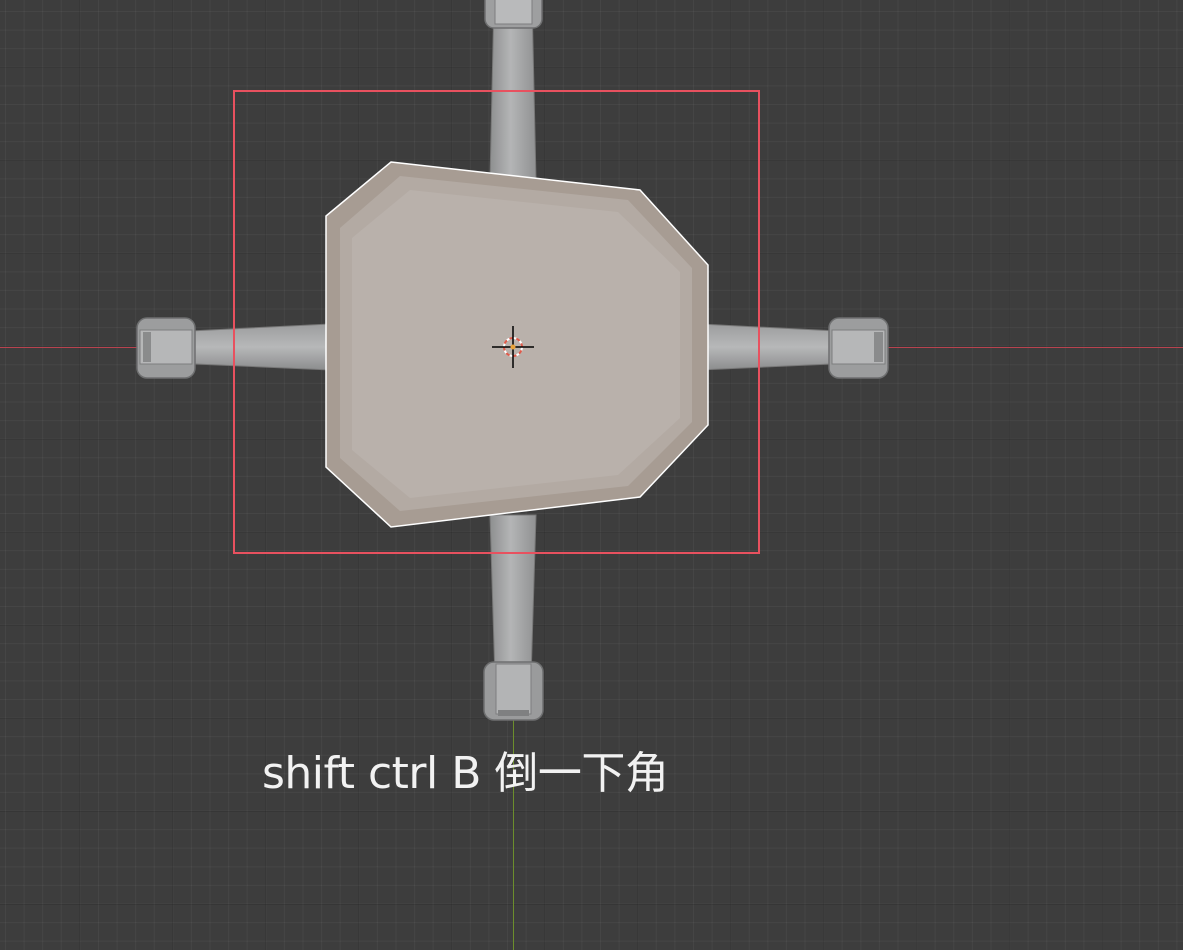  Describe the element at coordinates (465, 773) in the screenshot. I see `tutorial-caption: shift ctrl B 倒一下角` at that location.